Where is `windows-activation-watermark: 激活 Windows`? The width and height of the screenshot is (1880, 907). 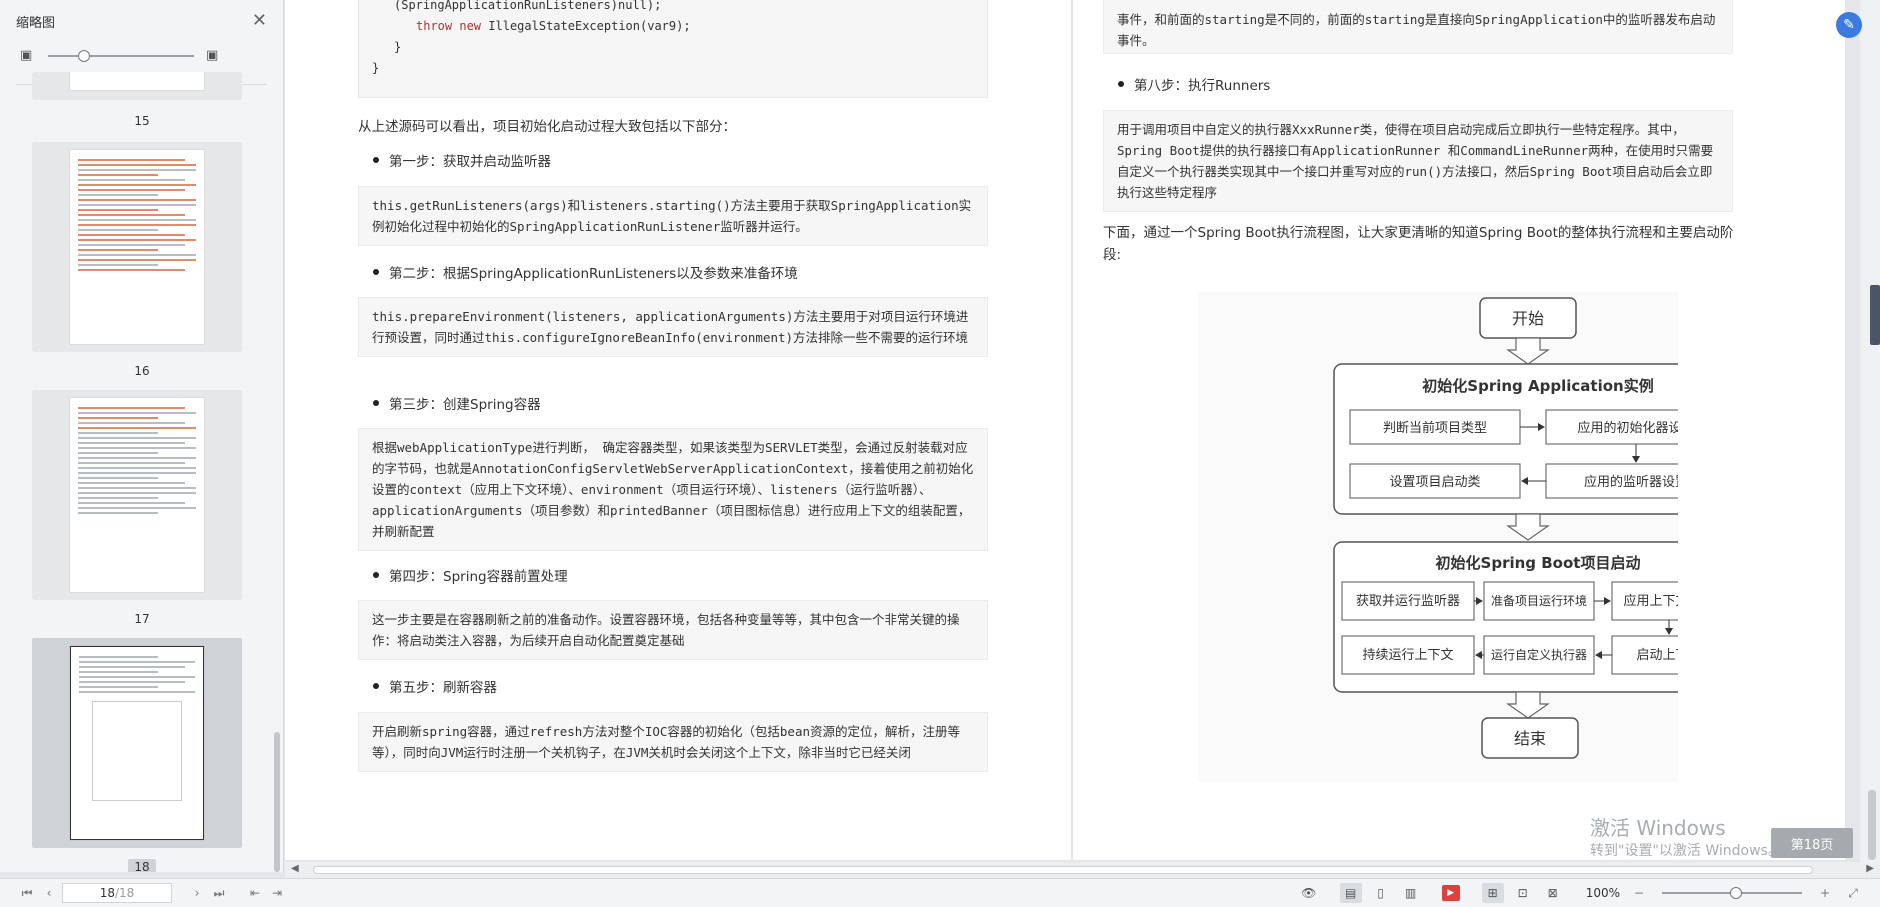
windows-activation-watermark: 激活 Windows is located at coordinates (1658, 828).